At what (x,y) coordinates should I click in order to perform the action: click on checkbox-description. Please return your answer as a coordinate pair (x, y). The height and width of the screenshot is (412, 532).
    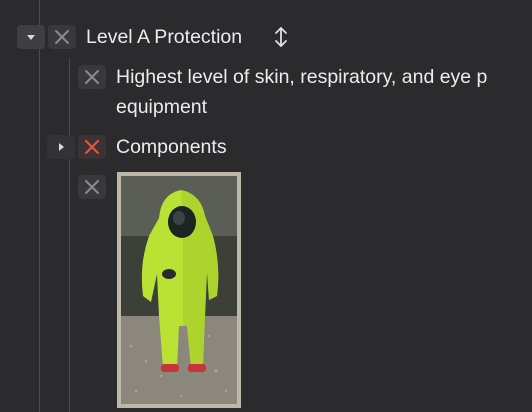
    Looking at the image, I should click on (92, 77).